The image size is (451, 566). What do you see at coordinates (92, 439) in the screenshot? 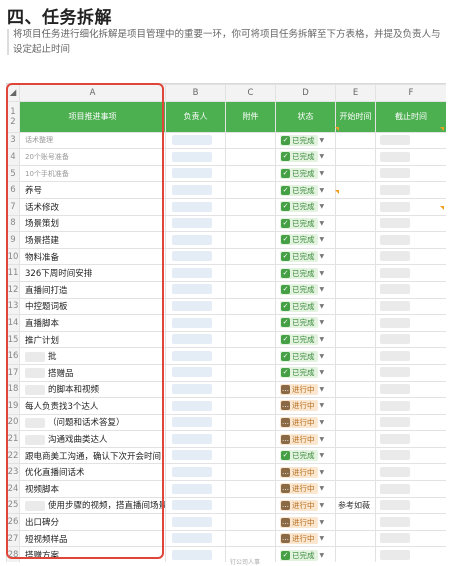
I see `task-cell: 沟通戏曲类达人` at bounding box center [92, 439].